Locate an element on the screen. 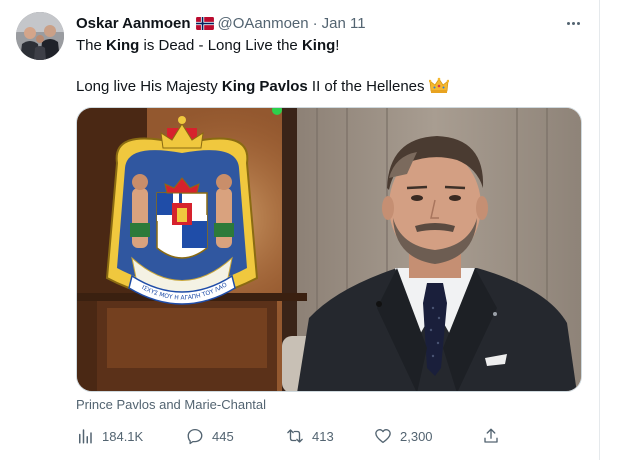 The height and width of the screenshot is (460, 627). tweet-date: Jan 11 is located at coordinates (344, 23).